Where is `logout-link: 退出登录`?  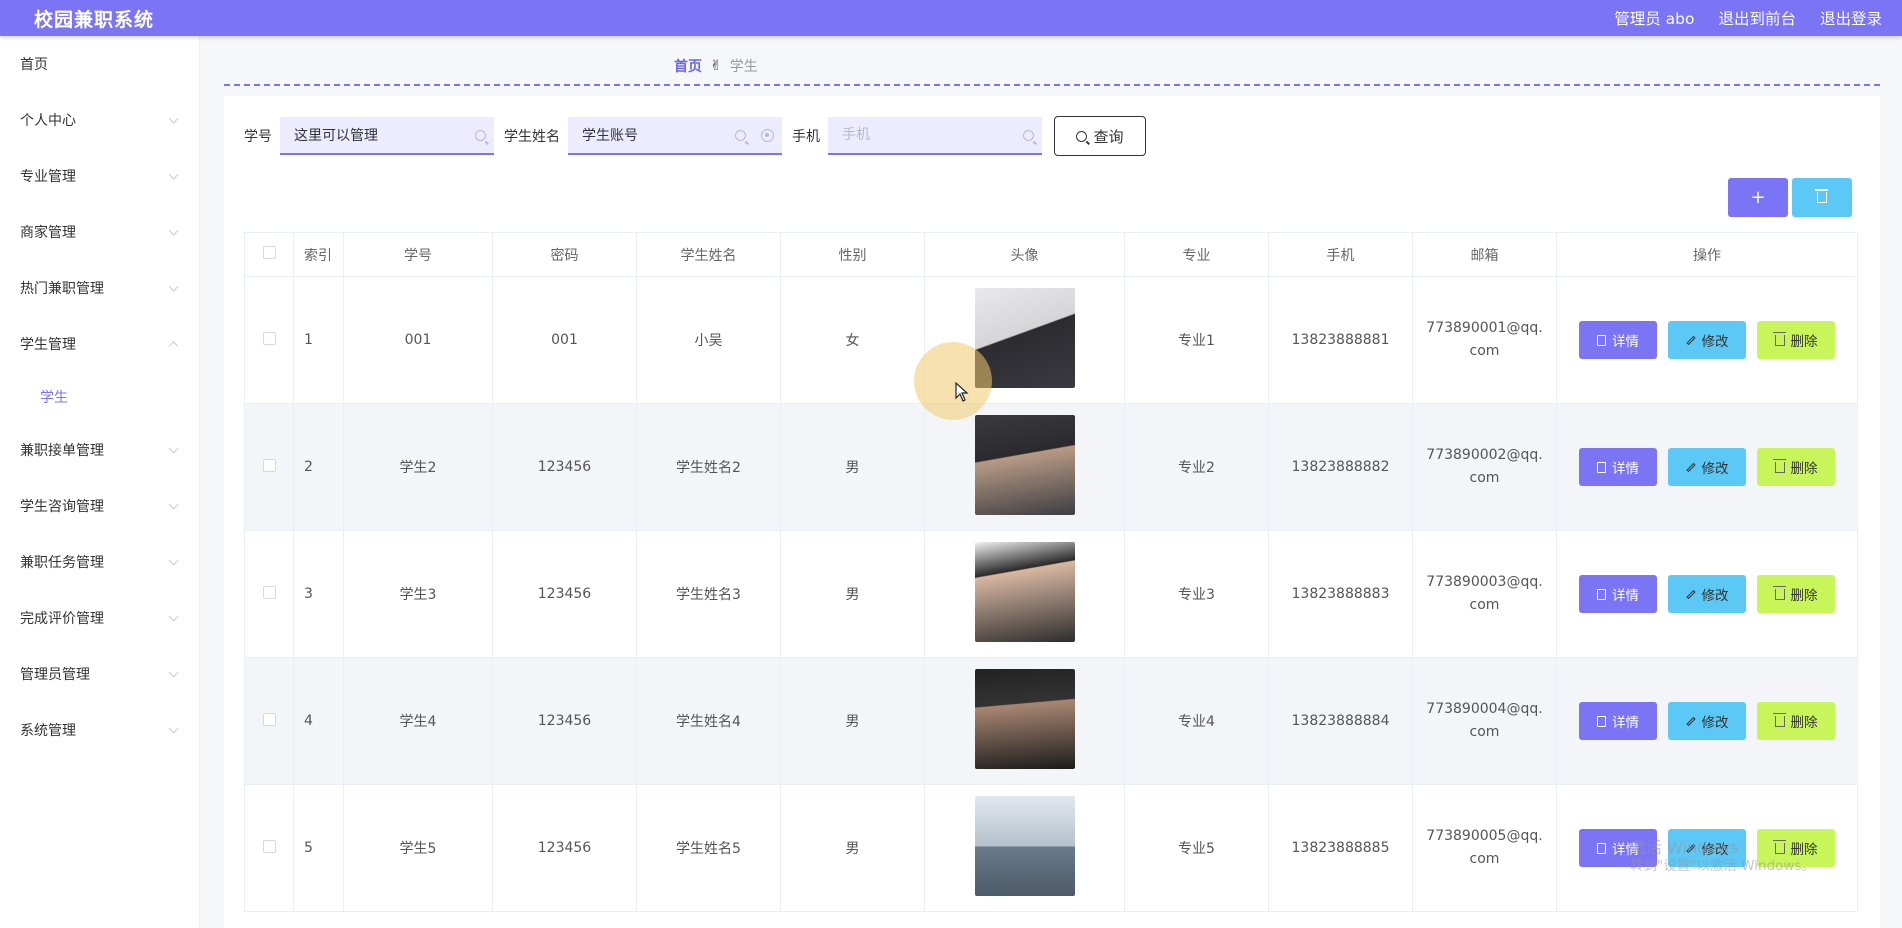 logout-link: 退出登录 is located at coordinates (1851, 18).